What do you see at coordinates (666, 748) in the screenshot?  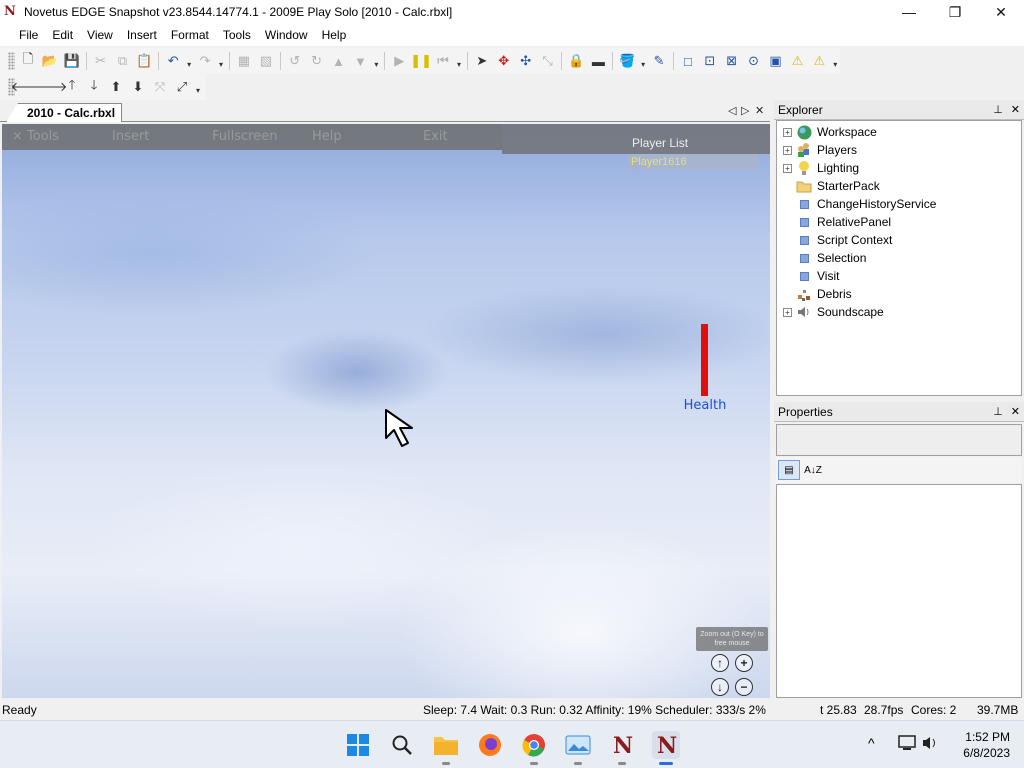 I see `novetus-active-icon: N` at bounding box center [666, 748].